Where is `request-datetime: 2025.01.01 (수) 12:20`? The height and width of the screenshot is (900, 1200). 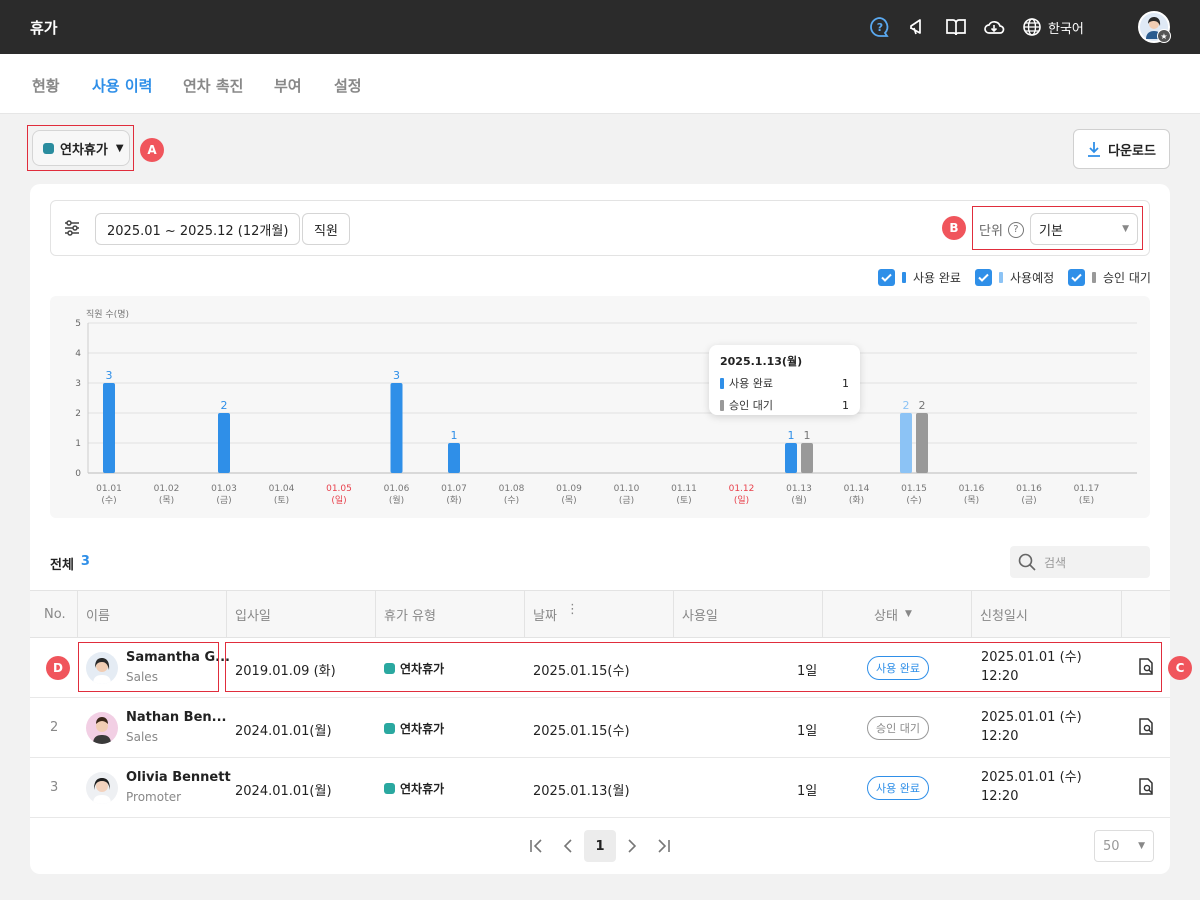
request-datetime: 2025.01.01 (수) 12:20 is located at coordinates (1031, 787).